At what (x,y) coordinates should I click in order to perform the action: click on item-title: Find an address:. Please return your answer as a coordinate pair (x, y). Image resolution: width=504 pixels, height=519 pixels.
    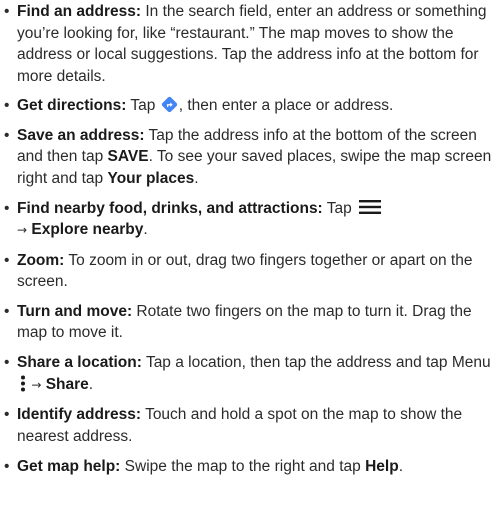
    Looking at the image, I should click on (79, 11).